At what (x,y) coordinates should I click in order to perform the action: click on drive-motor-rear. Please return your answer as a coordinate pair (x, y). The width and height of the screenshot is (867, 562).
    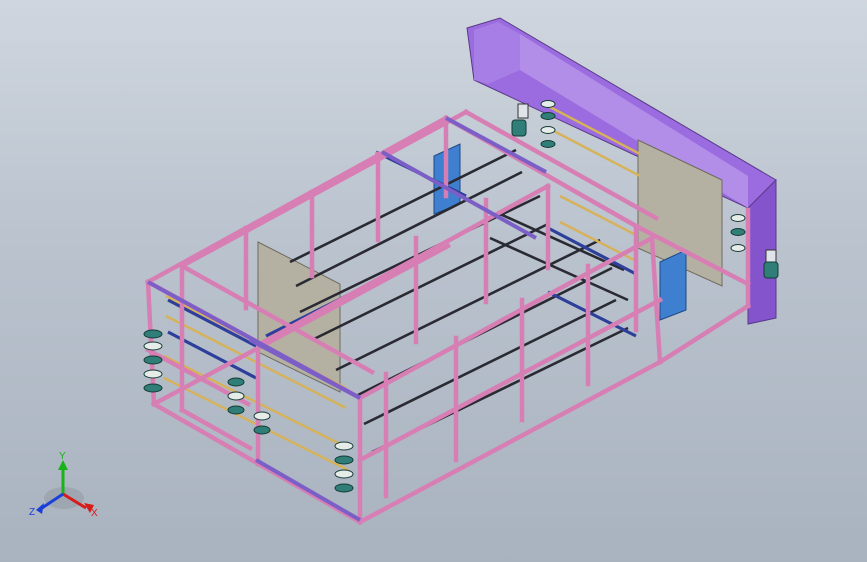
    Looking at the image, I should click on (520, 120).